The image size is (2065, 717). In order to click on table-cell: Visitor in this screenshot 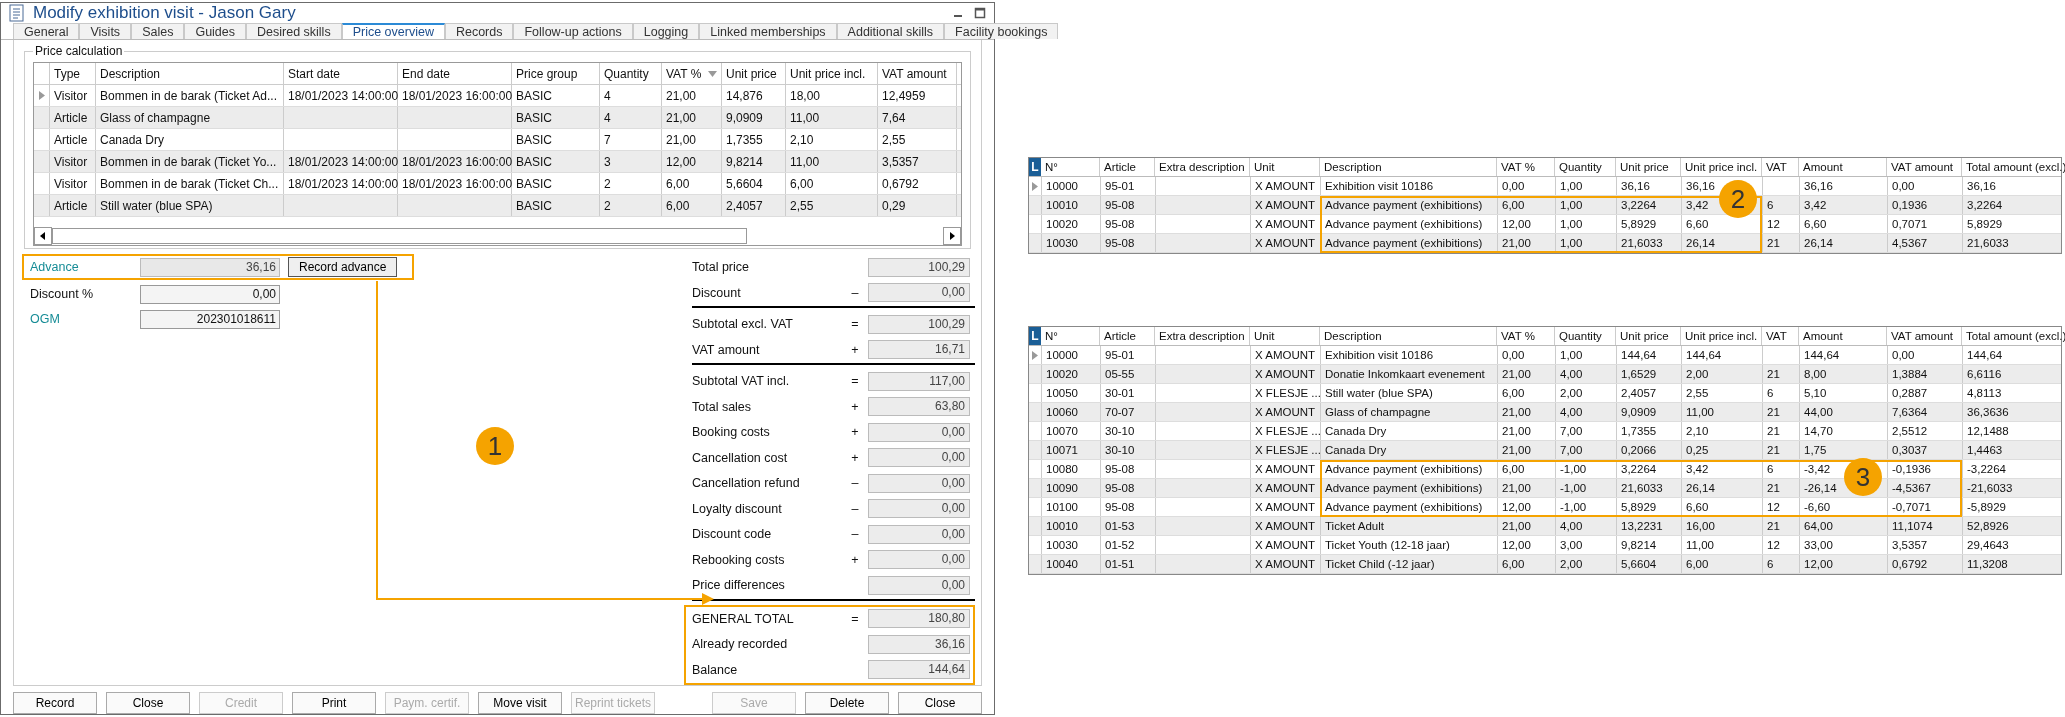, I will do `click(73, 161)`.